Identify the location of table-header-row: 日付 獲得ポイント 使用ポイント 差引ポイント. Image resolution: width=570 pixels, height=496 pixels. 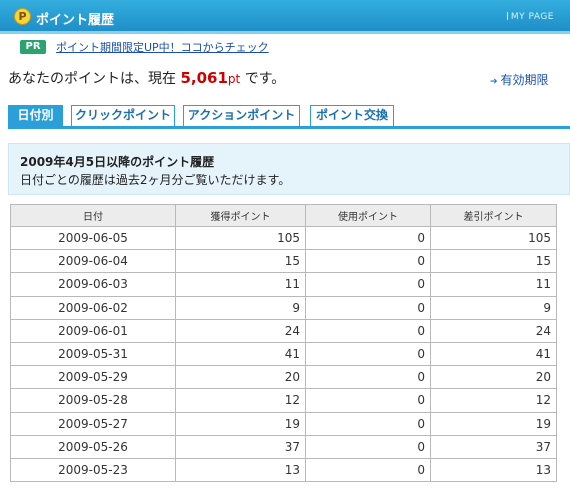
(283, 215).